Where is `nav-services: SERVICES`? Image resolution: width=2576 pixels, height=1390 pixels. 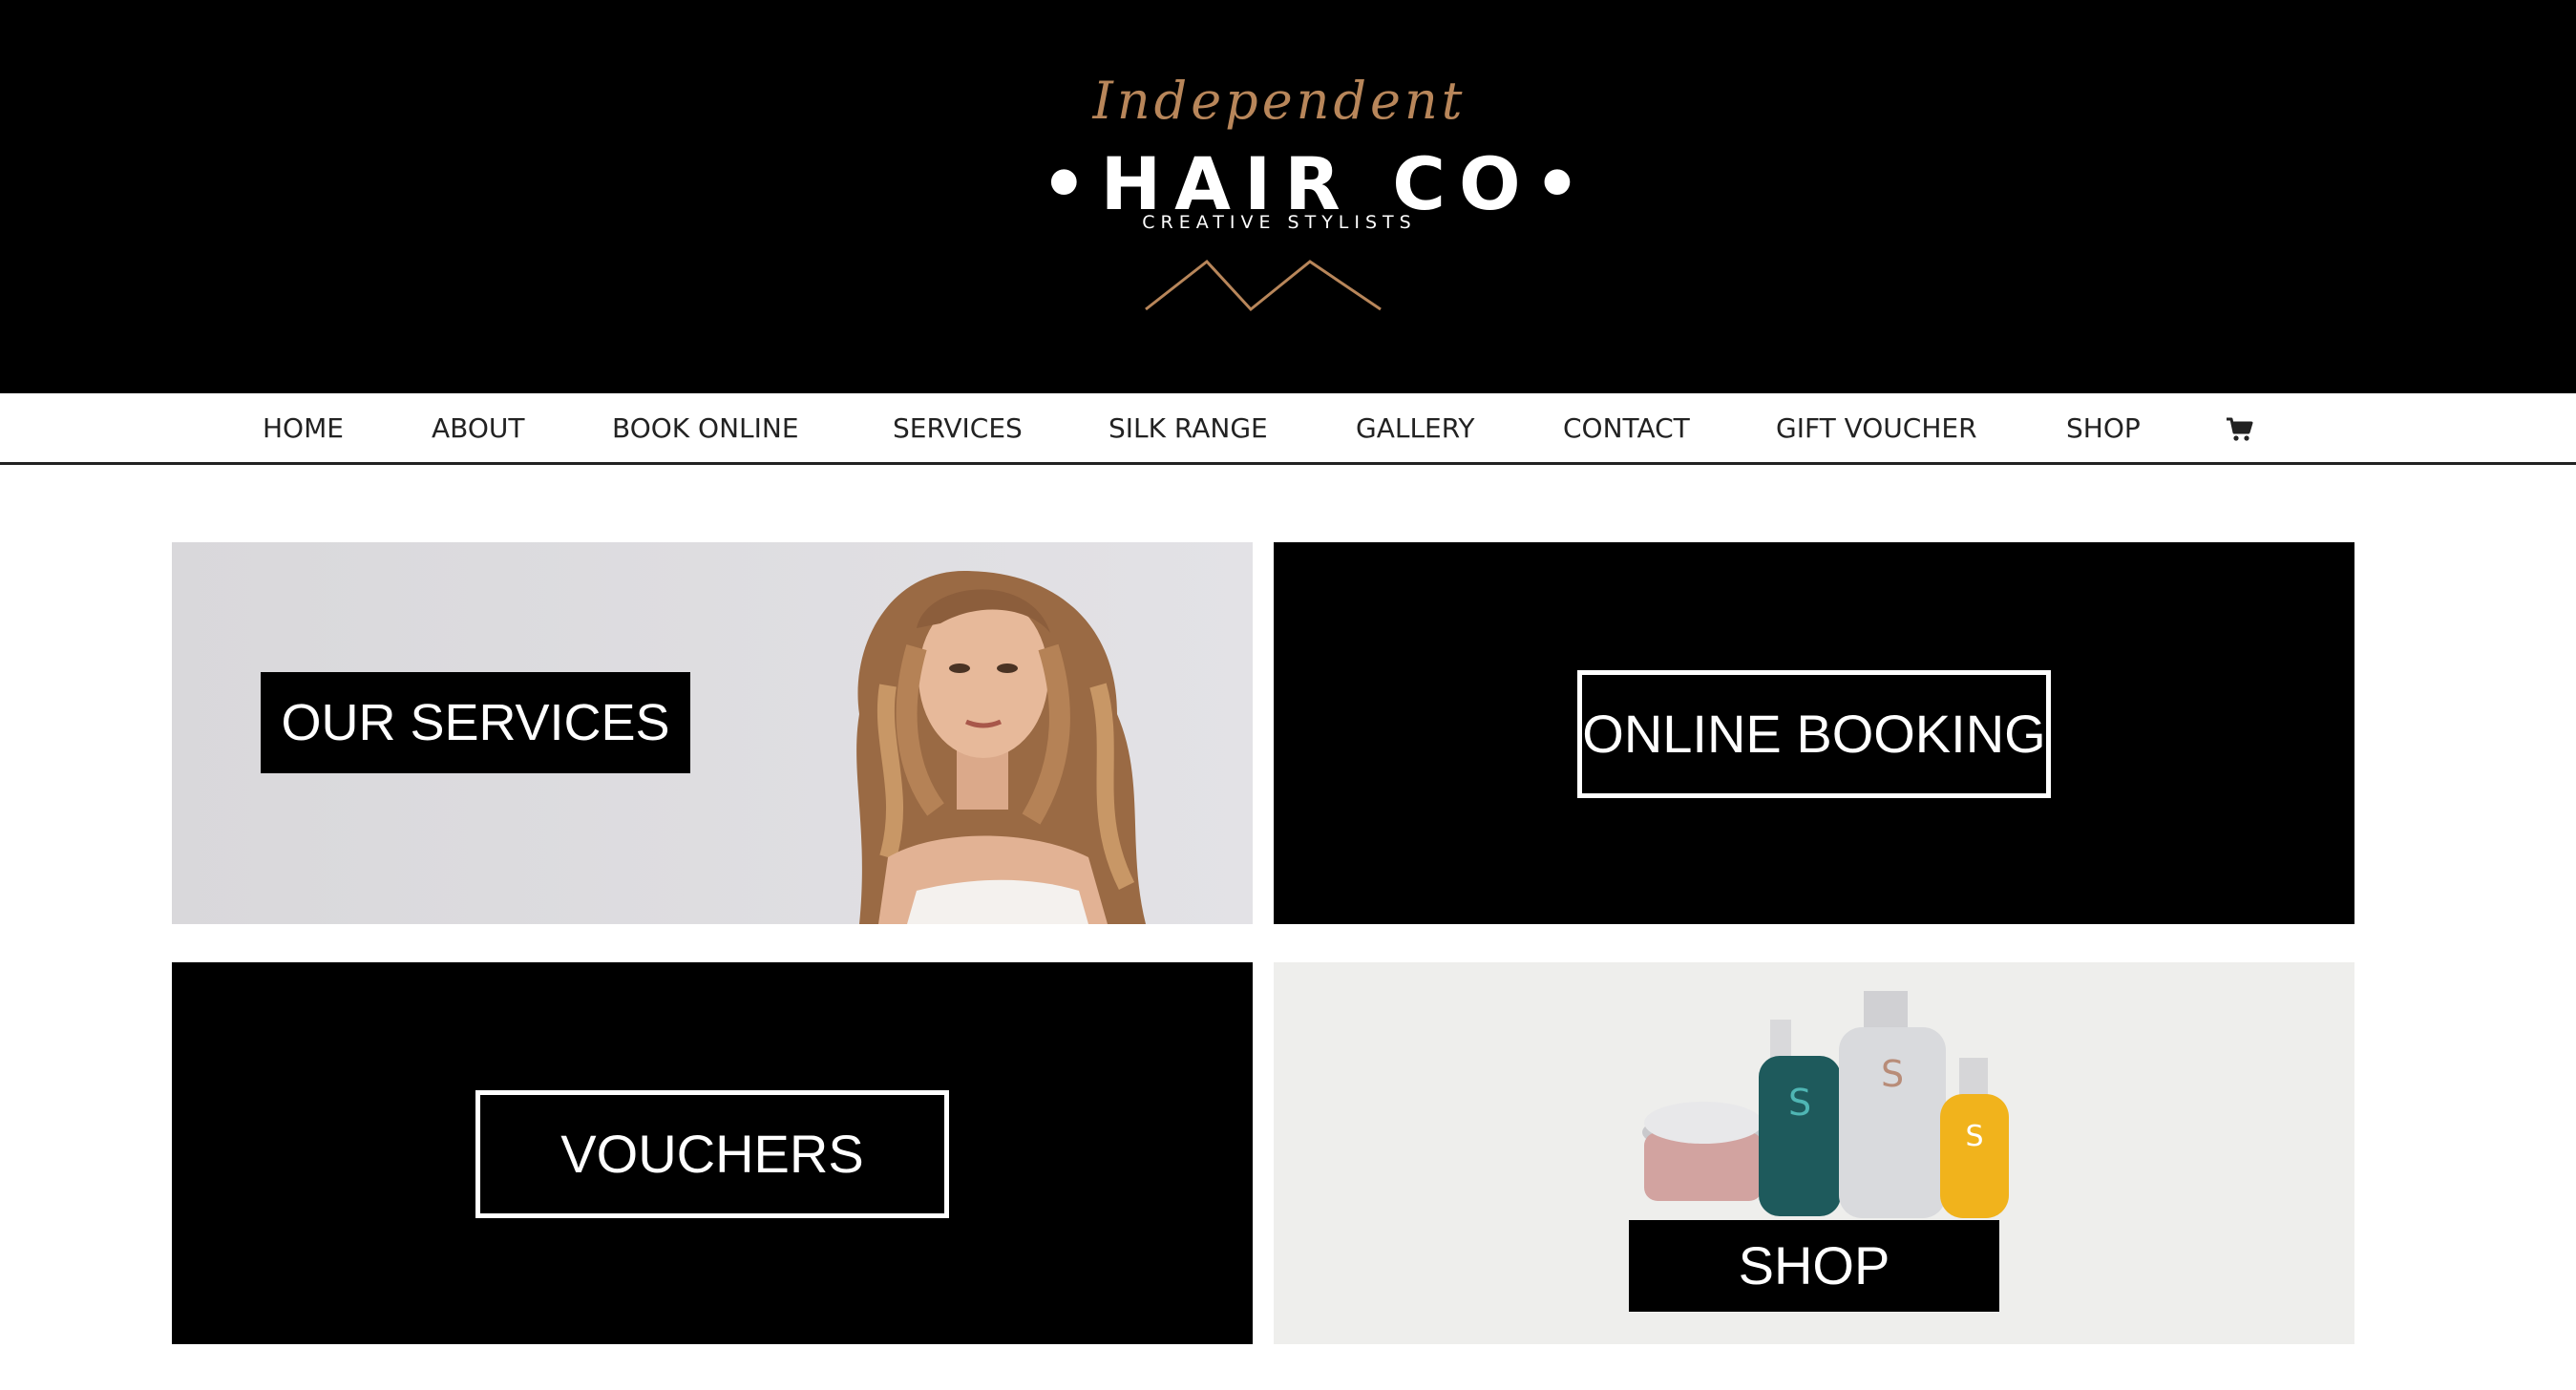
nav-services: SERVICES is located at coordinates (958, 428).